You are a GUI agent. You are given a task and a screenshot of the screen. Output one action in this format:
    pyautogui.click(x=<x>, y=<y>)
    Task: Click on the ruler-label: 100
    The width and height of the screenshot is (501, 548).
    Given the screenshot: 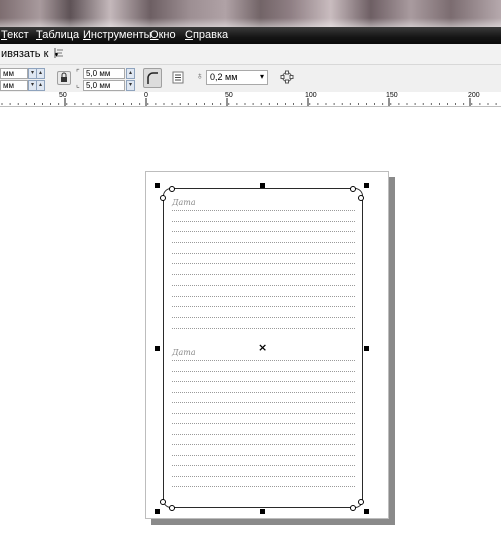 What is the action you would take?
    pyautogui.click(x=311, y=95)
    